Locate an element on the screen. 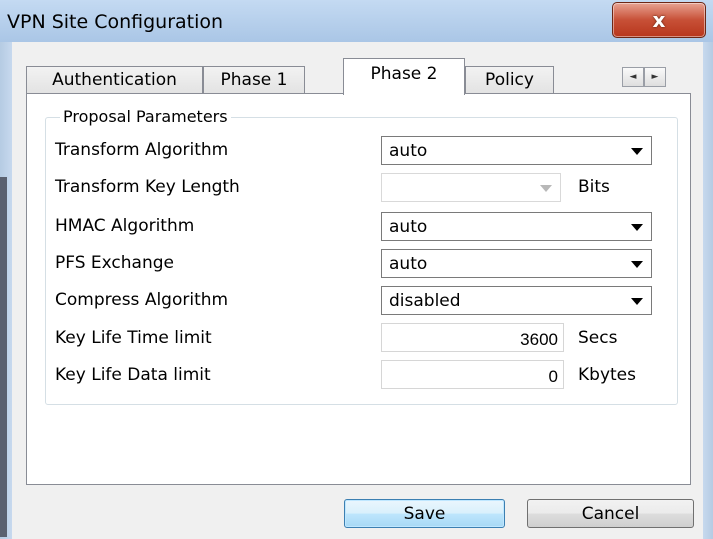 The width and height of the screenshot is (713, 539). hmac-algorithm-label: HMAC Algorithm is located at coordinates (125, 226).